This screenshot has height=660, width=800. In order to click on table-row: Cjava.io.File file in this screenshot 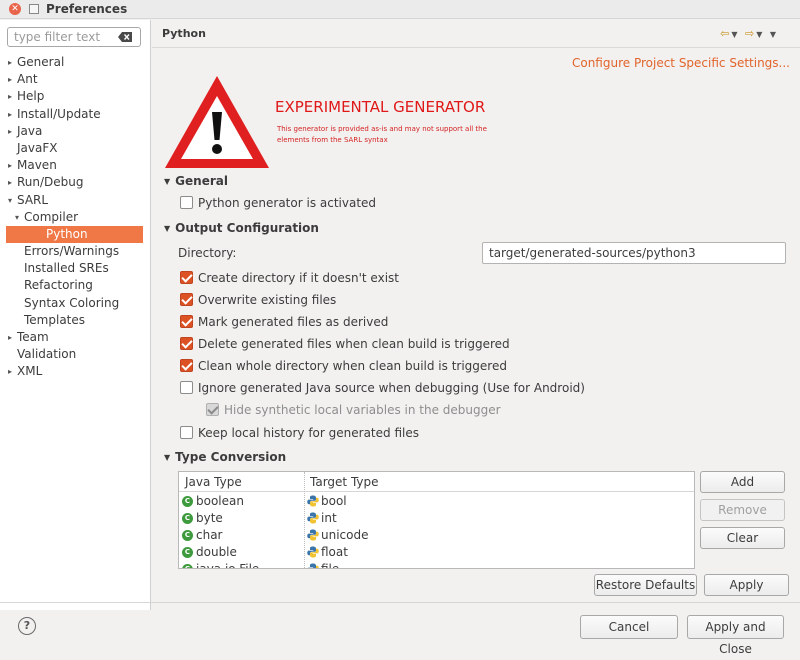, I will do `click(436, 564)`.